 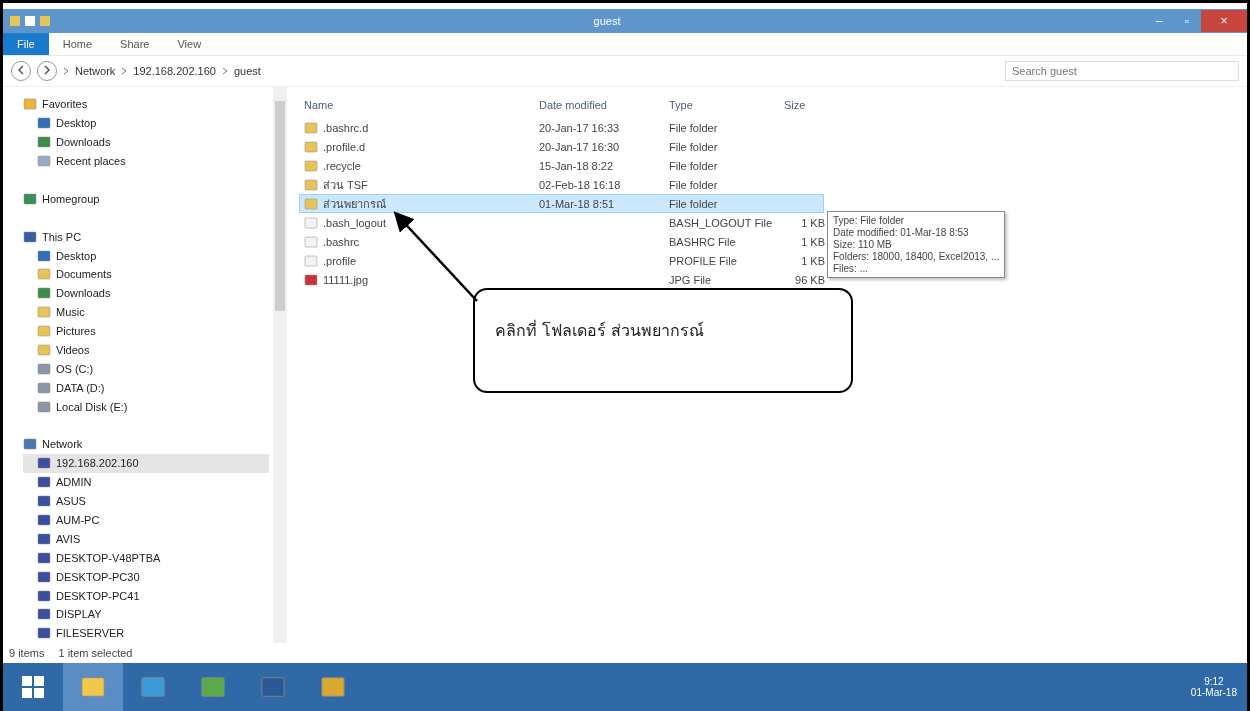 What do you see at coordinates (561, 222) in the screenshot?
I see `file-row: .bash_logout BASH_LOGOUT File 1 KB` at bounding box center [561, 222].